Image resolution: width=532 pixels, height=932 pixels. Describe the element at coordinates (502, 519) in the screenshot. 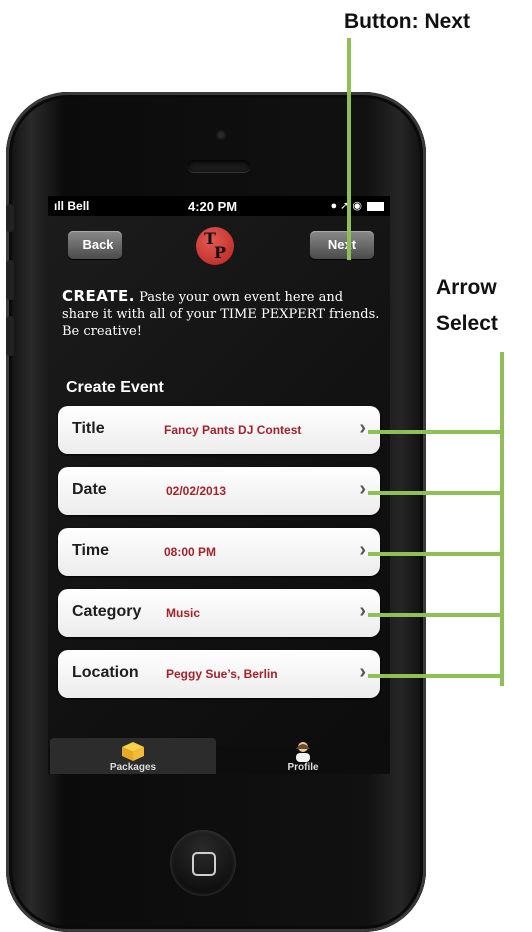

I see `guide-line-arrow-vertical` at that location.